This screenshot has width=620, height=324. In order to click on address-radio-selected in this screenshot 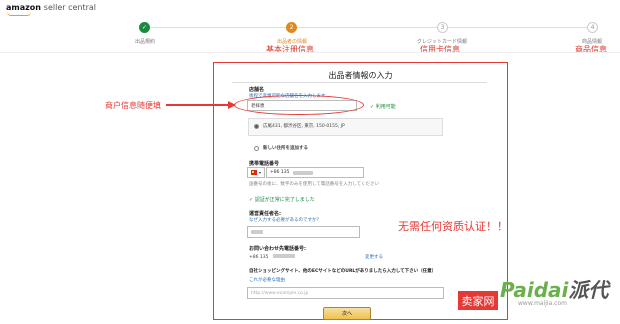, I will do `click(256, 126)`.